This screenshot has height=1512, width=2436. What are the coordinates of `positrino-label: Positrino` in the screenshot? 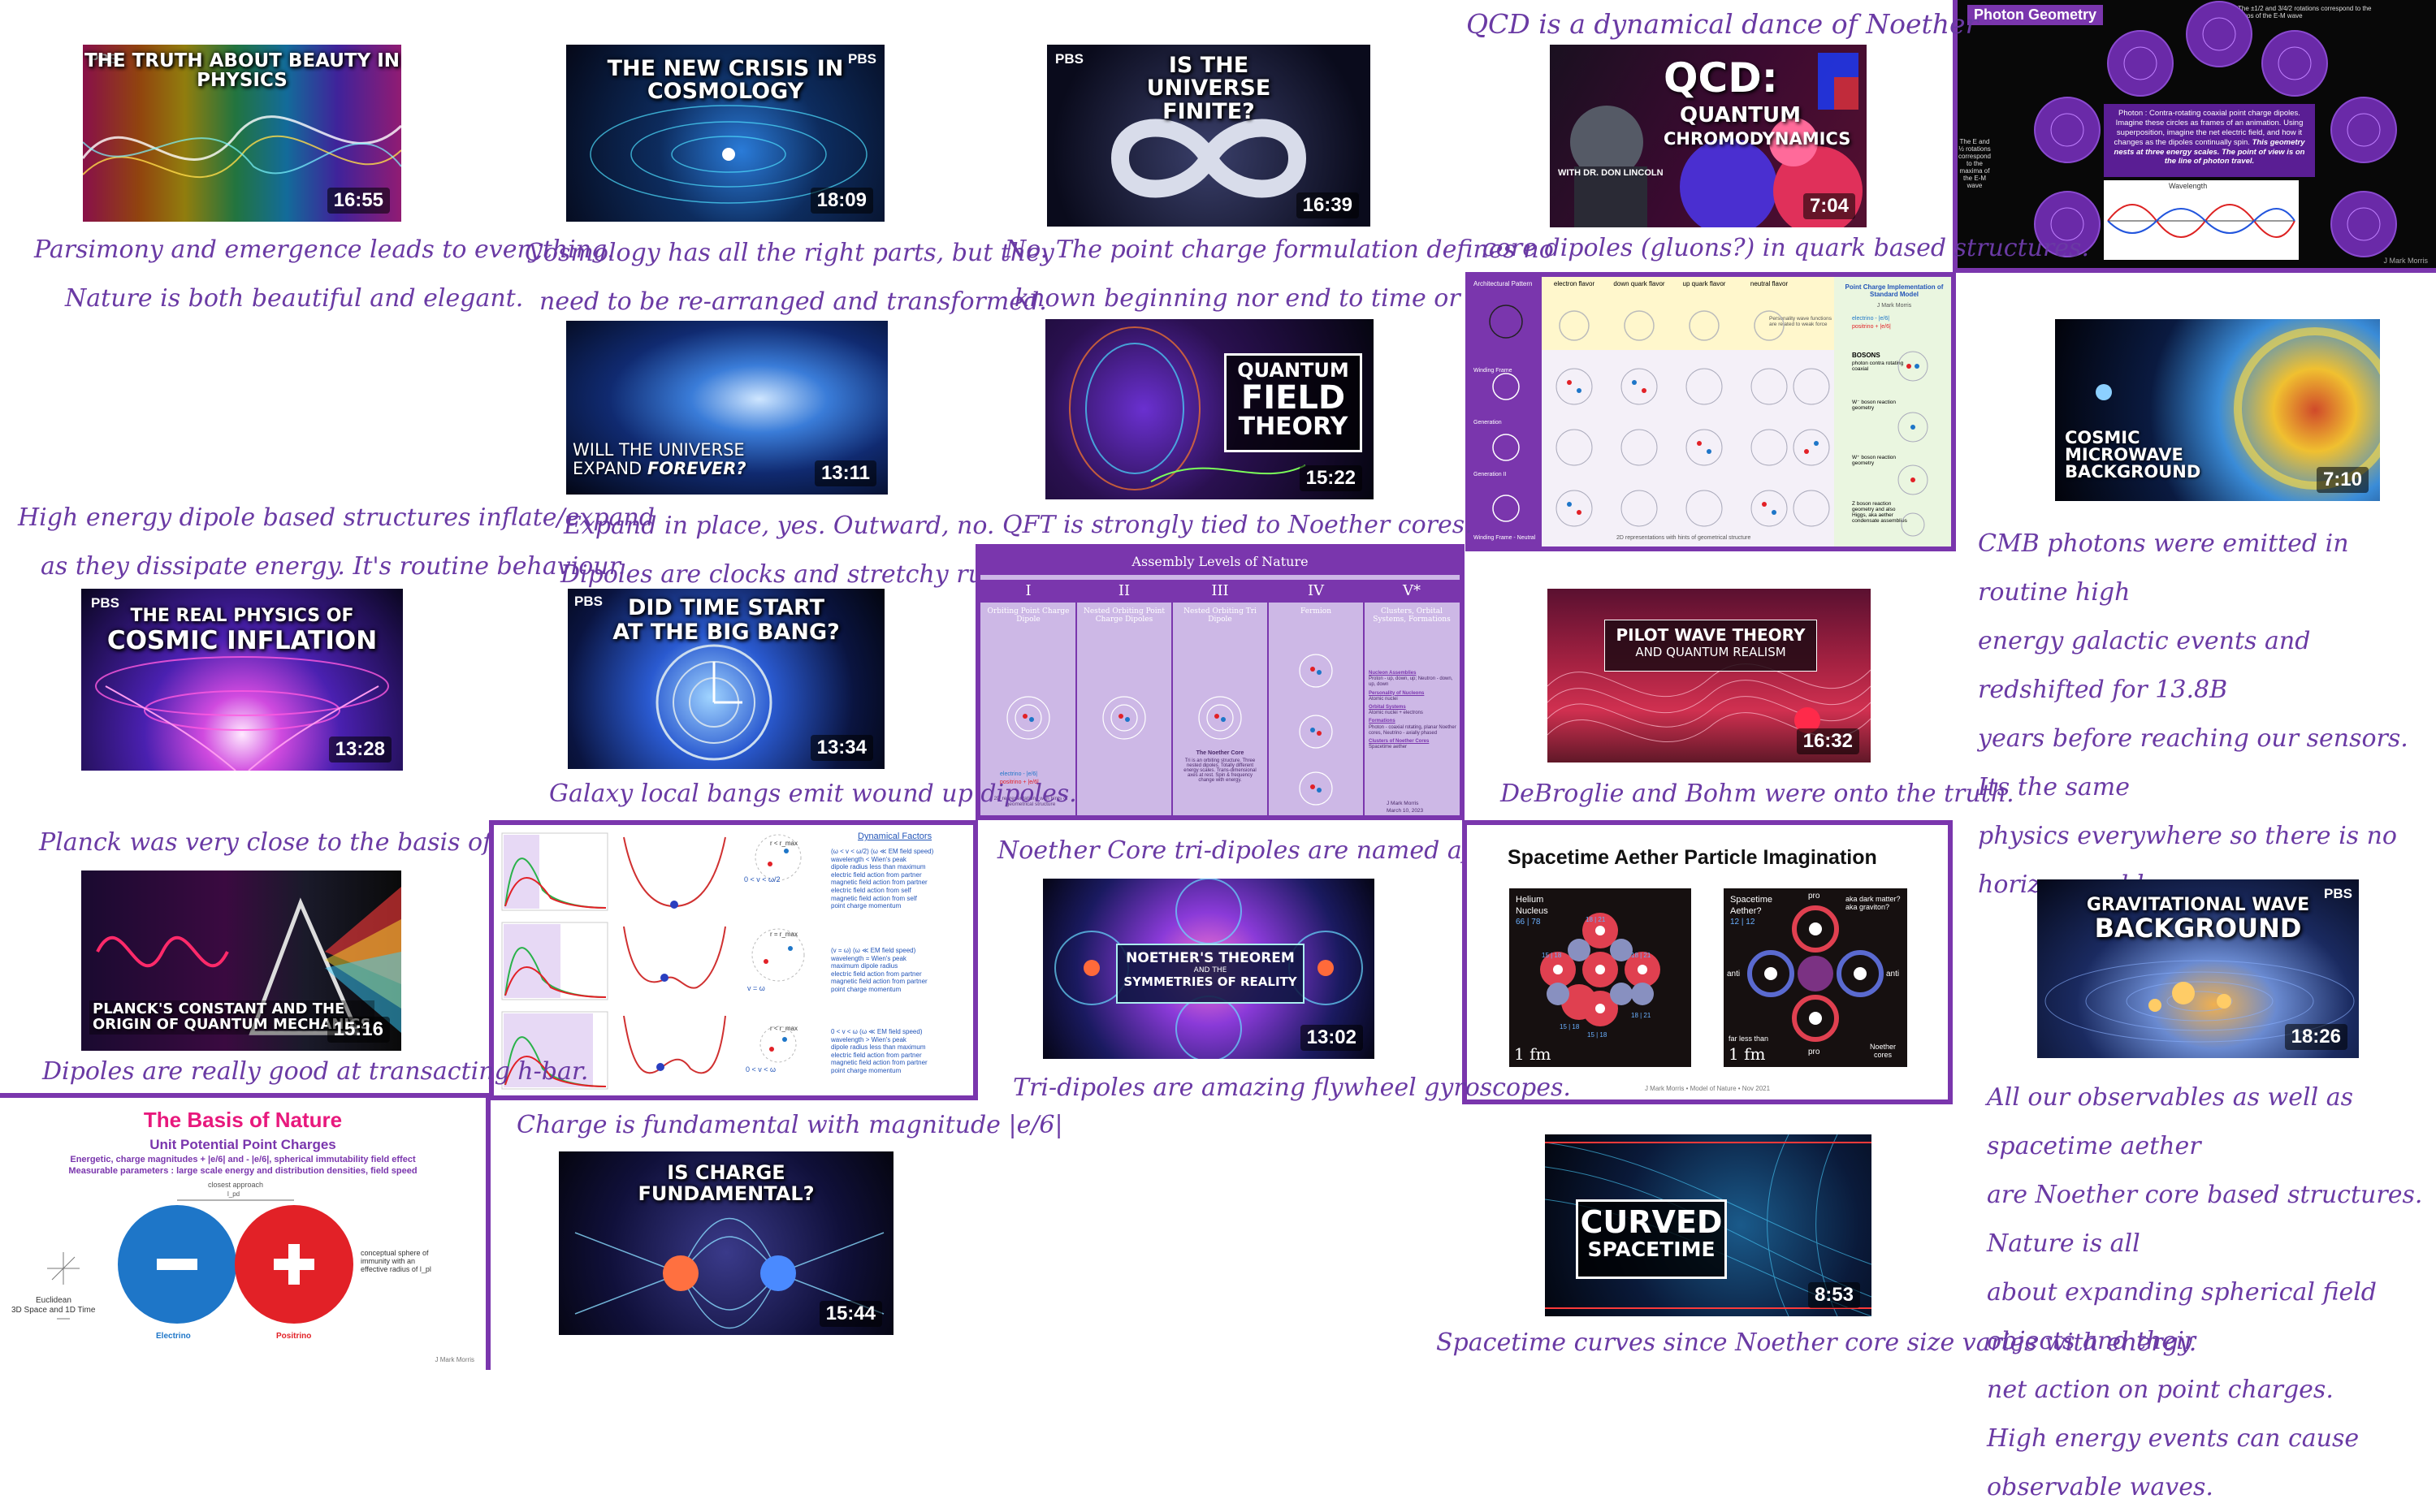 It's located at (294, 1336).